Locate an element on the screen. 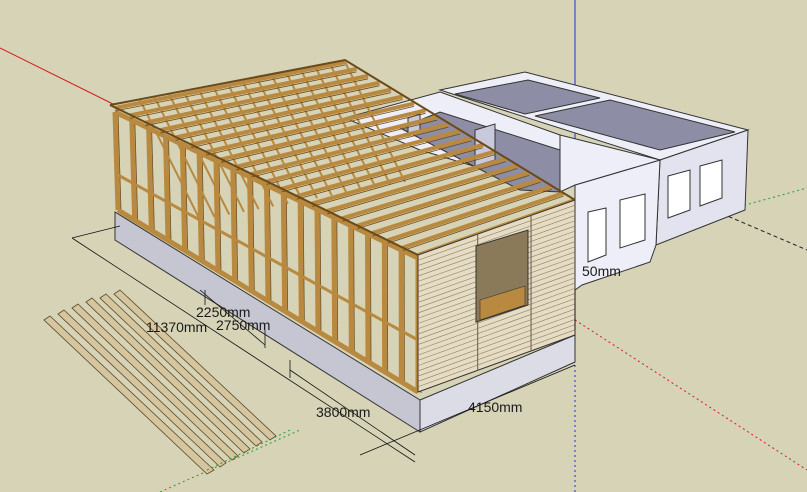 This screenshot has width=807, height=492. dimension-label-3800: 3800mm is located at coordinates (343, 412).